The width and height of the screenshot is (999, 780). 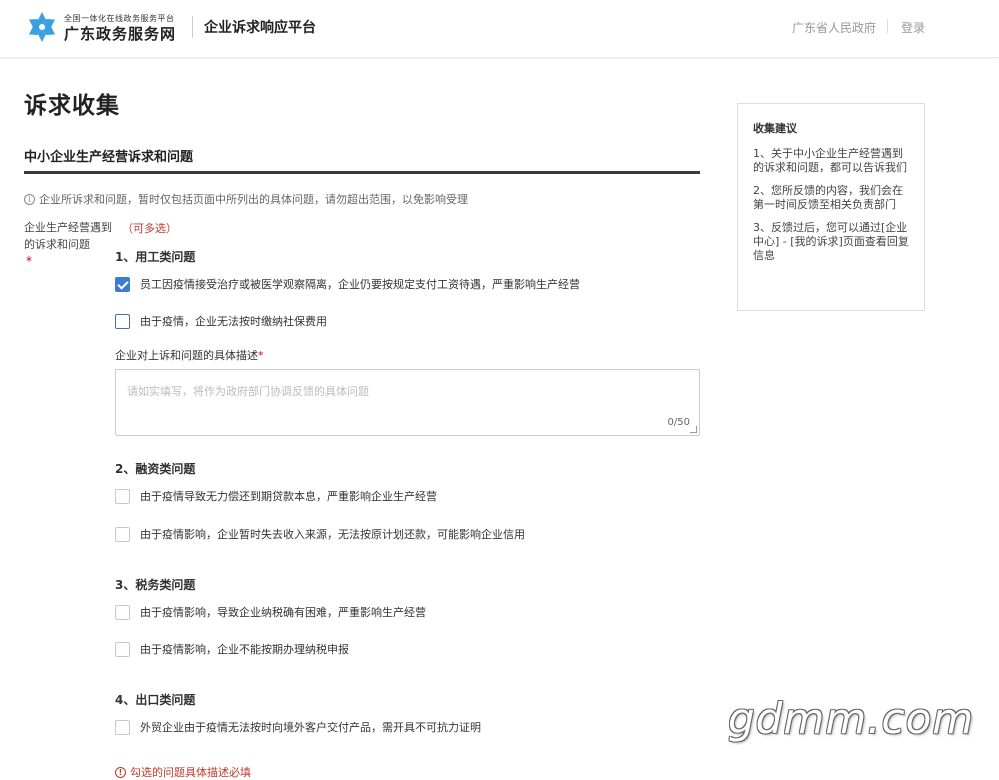 I want to click on option-financing-credit: 由于疫情影响，企业暂时失去收入来源，无法按原计划还款，可能影响企业信用, so click(x=320, y=534).